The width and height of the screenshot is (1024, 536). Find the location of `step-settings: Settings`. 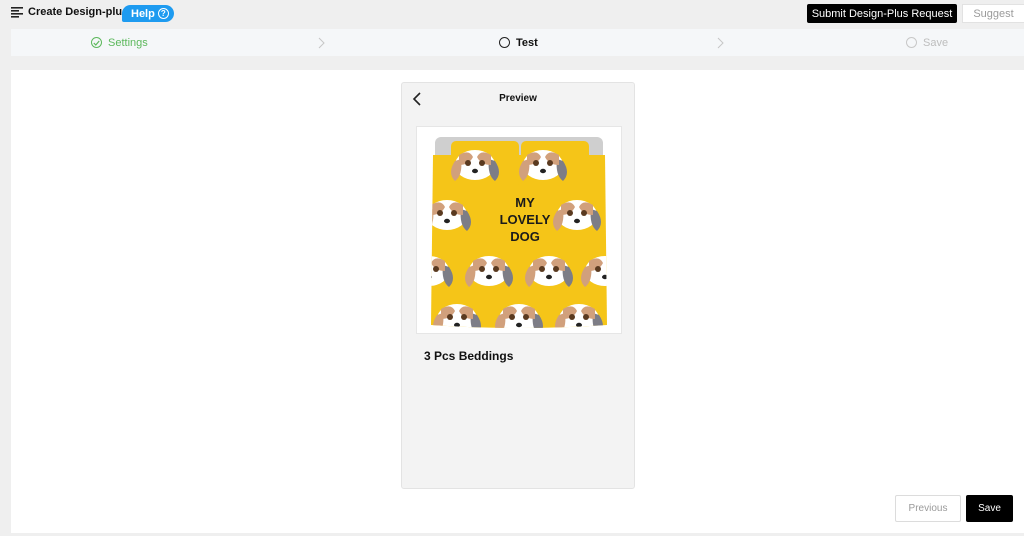

step-settings: Settings is located at coordinates (119, 42).